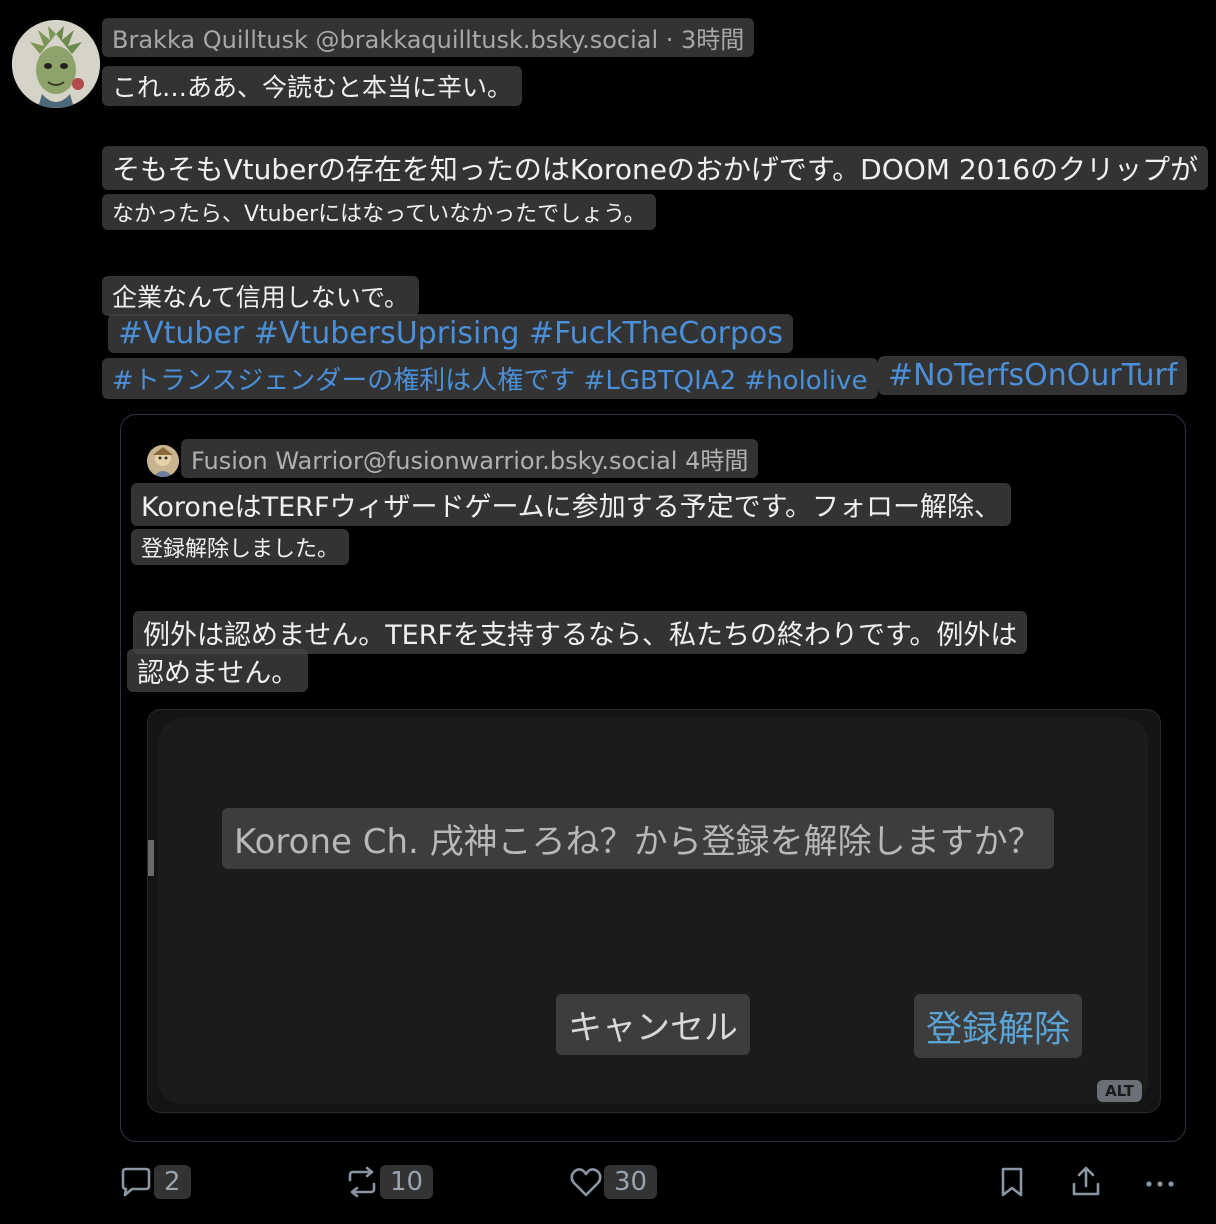 The image size is (1216, 1224). I want to click on repost-count: 10, so click(407, 1182).